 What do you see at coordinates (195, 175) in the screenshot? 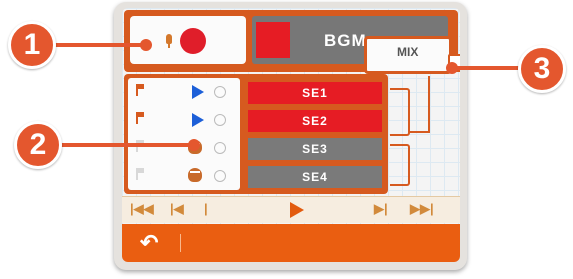
I see `drum-icon` at bounding box center [195, 175].